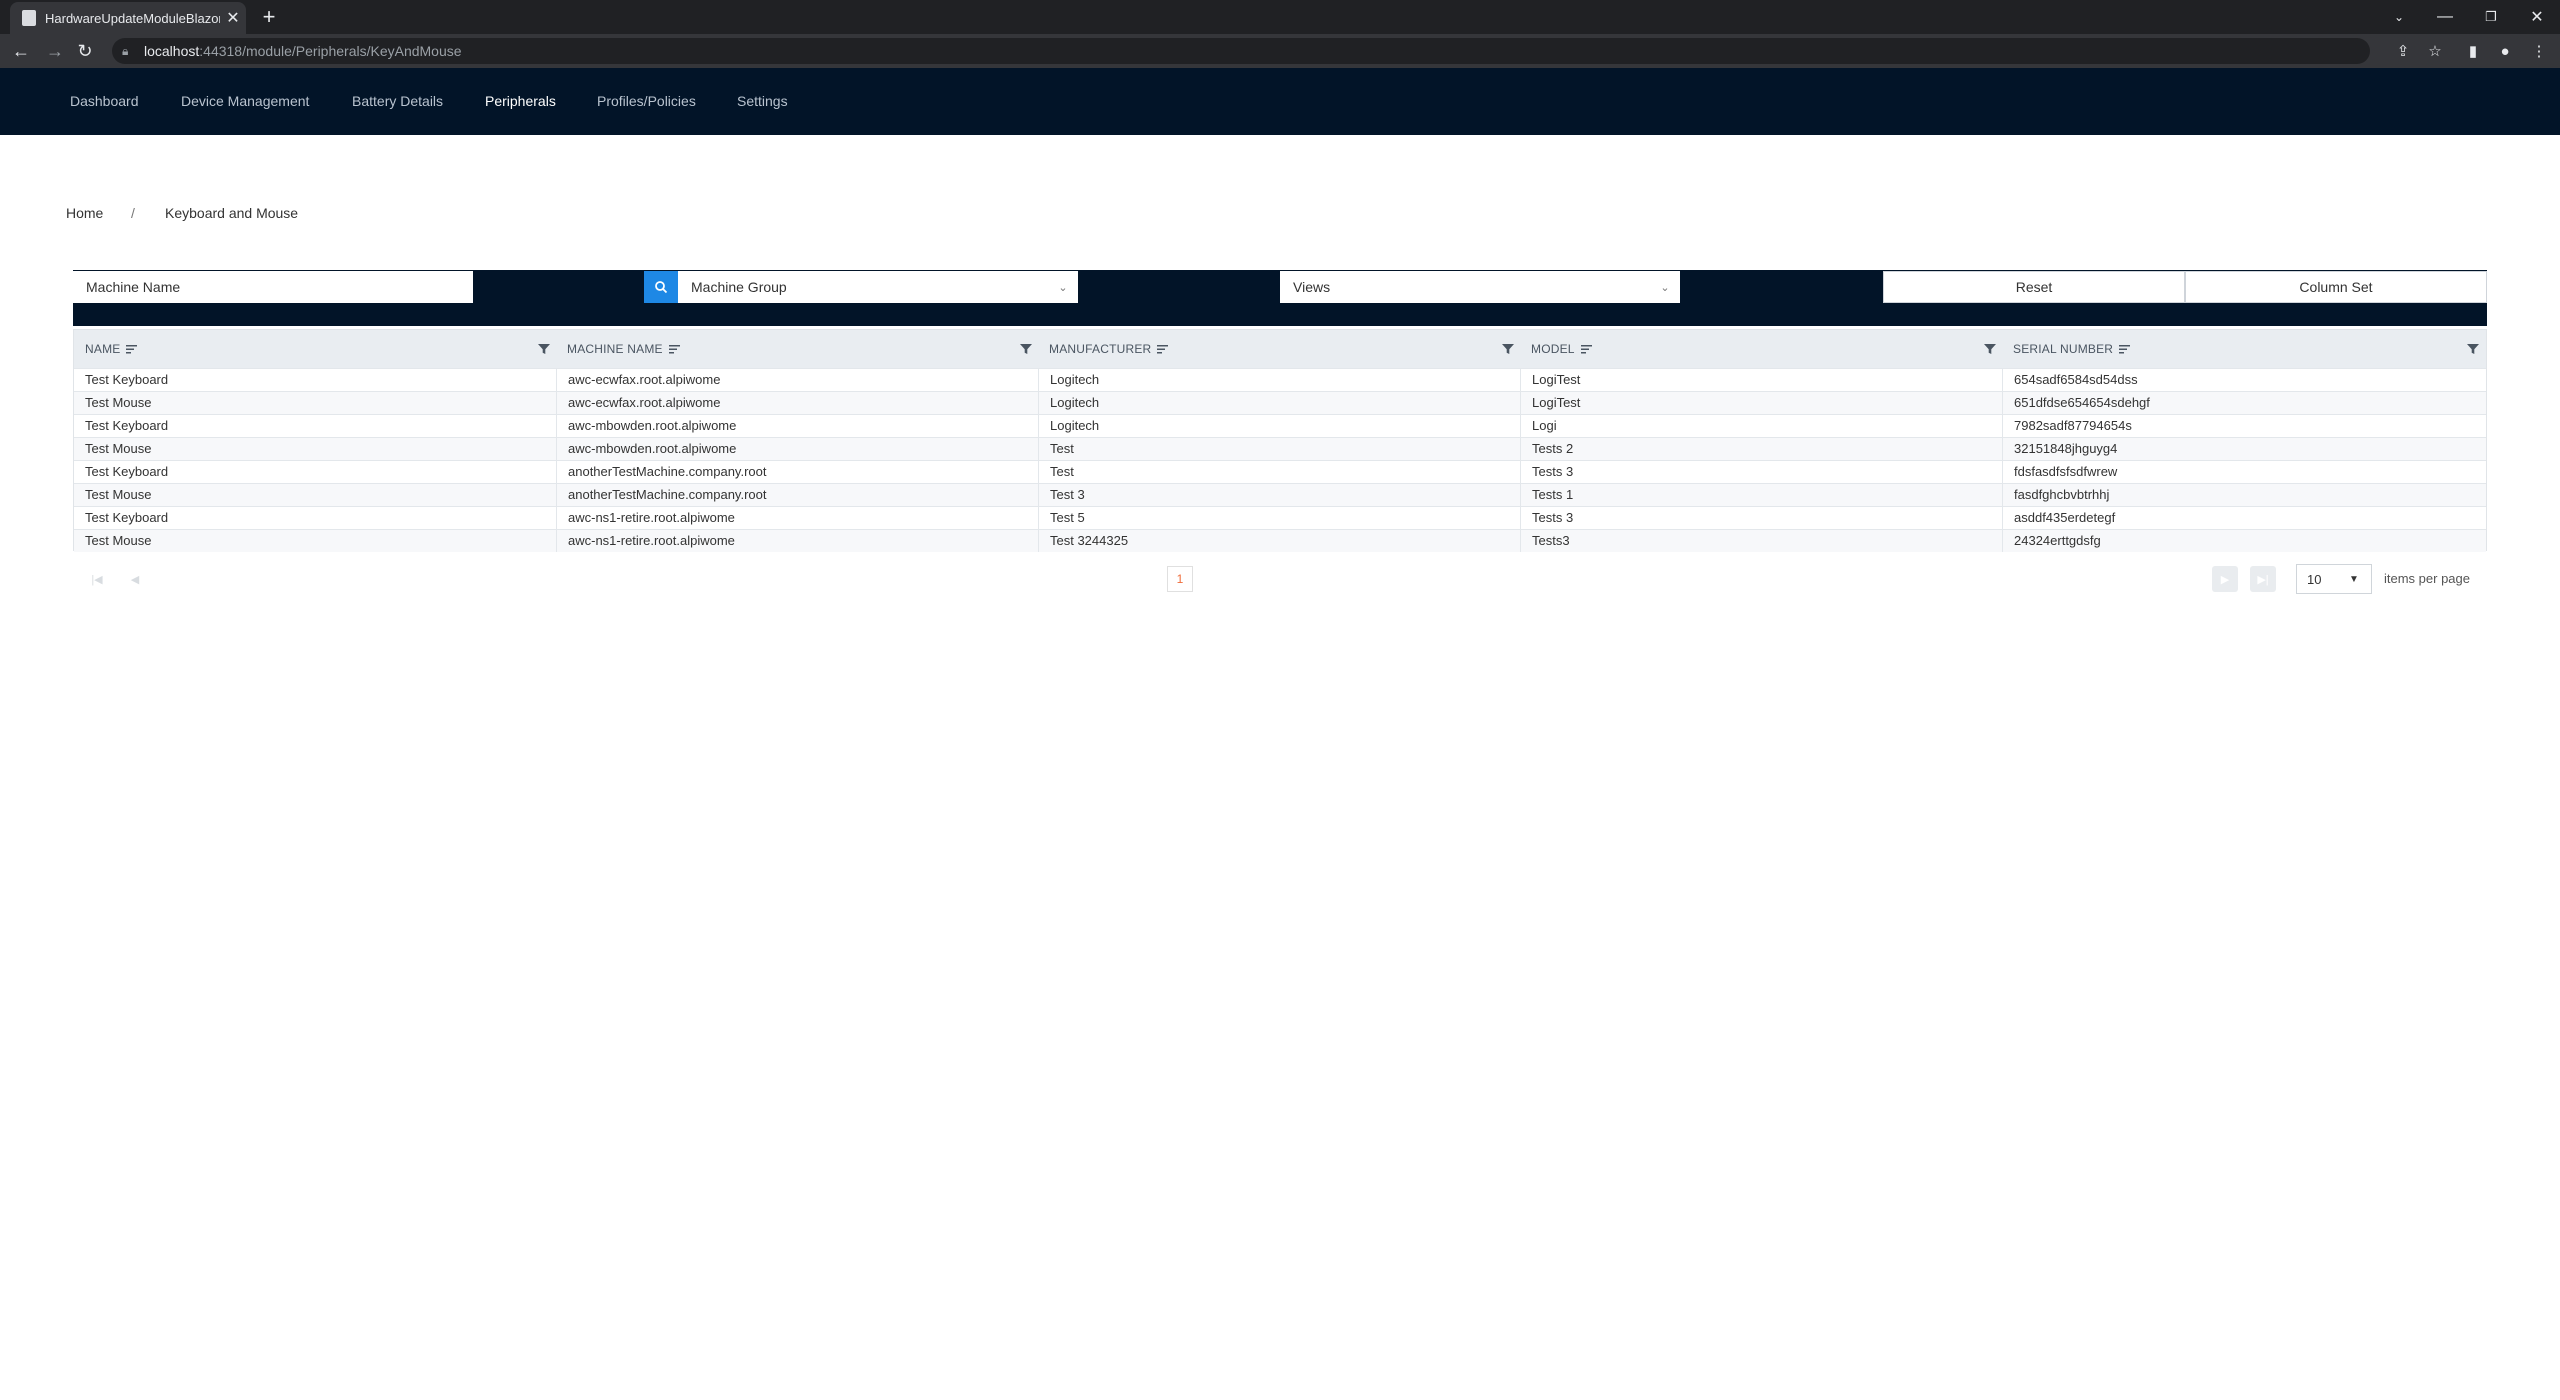 The width and height of the screenshot is (2560, 1400). What do you see at coordinates (618, 349) in the screenshot?
I see `column-header-machine-name: MACHINE NAME` at bounding box center [618, 349].